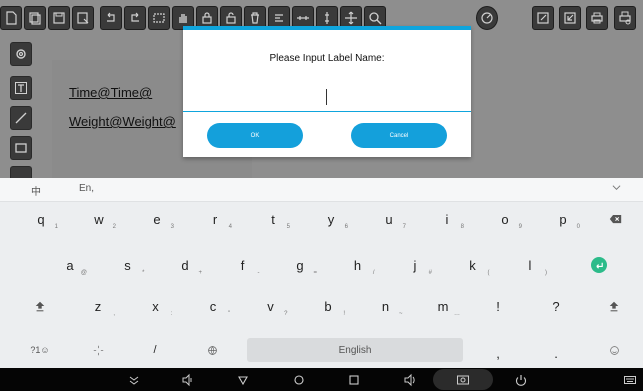 The height and width of the screenshot is (391, 643). Describe the element at coordinates (299, 379) in the screenshot. I see `home-icon` at that location.